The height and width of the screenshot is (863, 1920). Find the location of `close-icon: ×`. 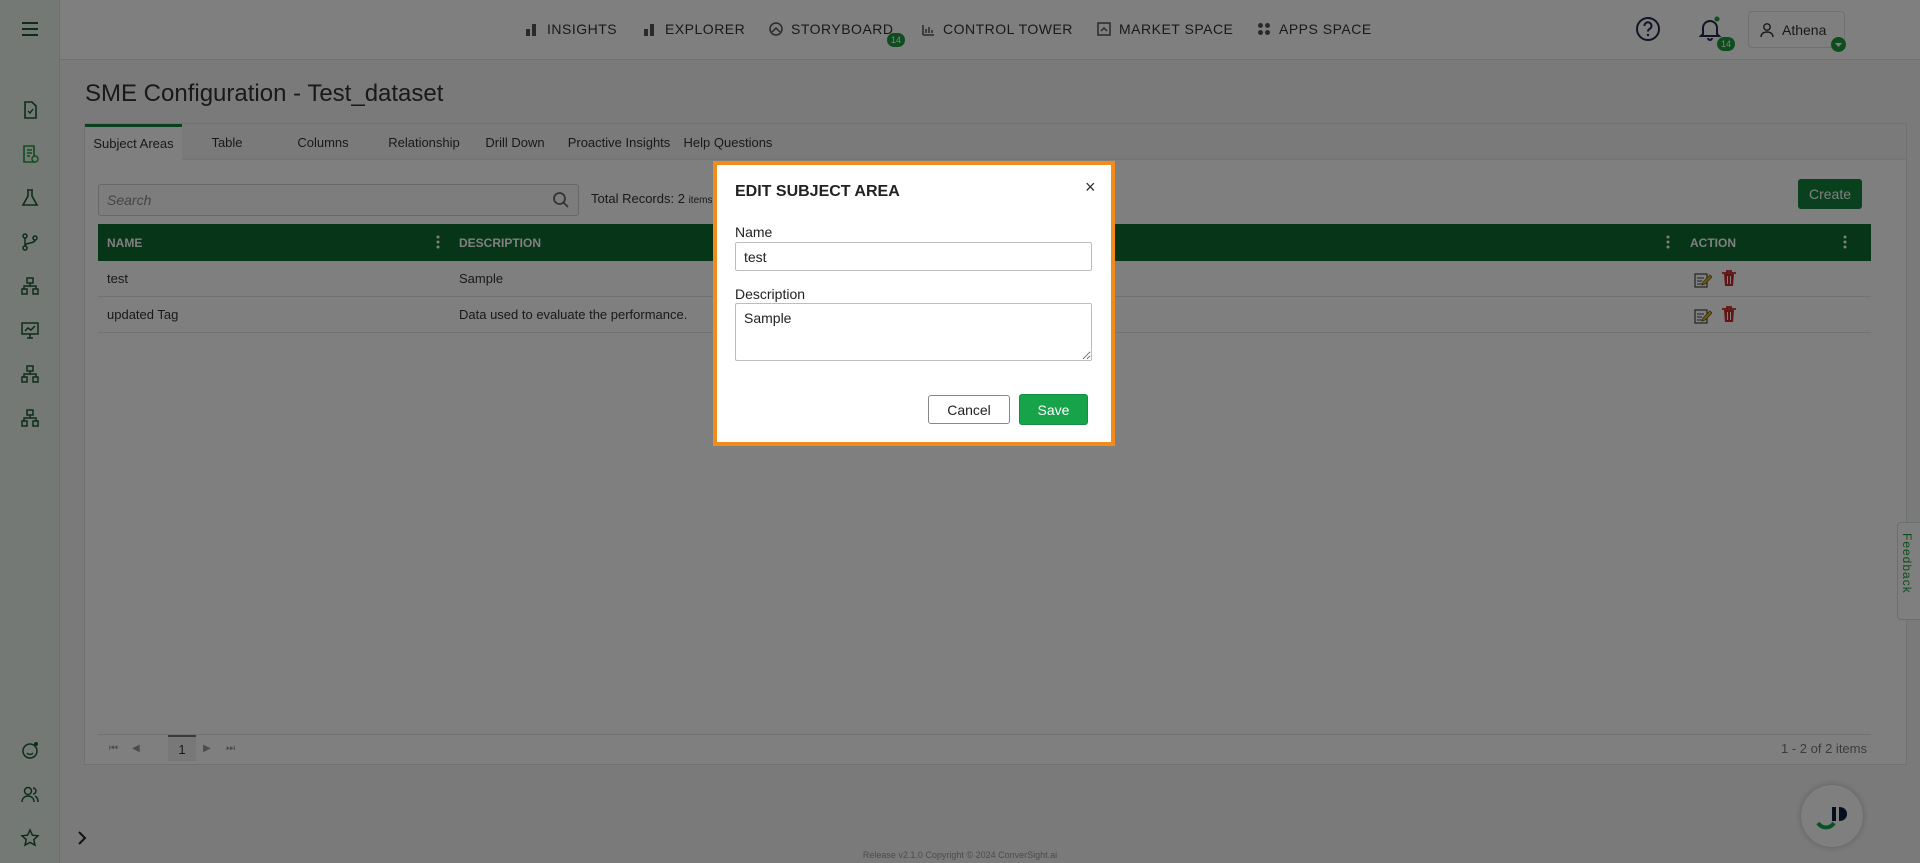

close-icon: × is located at coordinates (1090, 187).